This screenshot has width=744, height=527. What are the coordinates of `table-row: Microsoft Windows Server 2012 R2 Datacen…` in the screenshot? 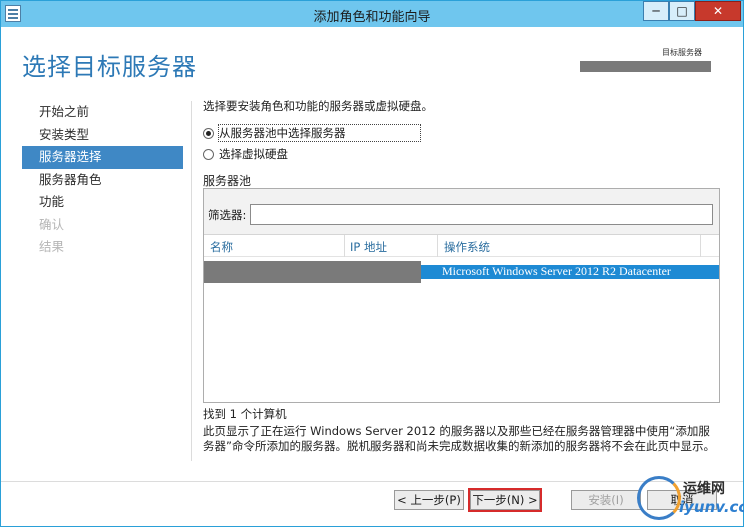 It's located at (461, 272).